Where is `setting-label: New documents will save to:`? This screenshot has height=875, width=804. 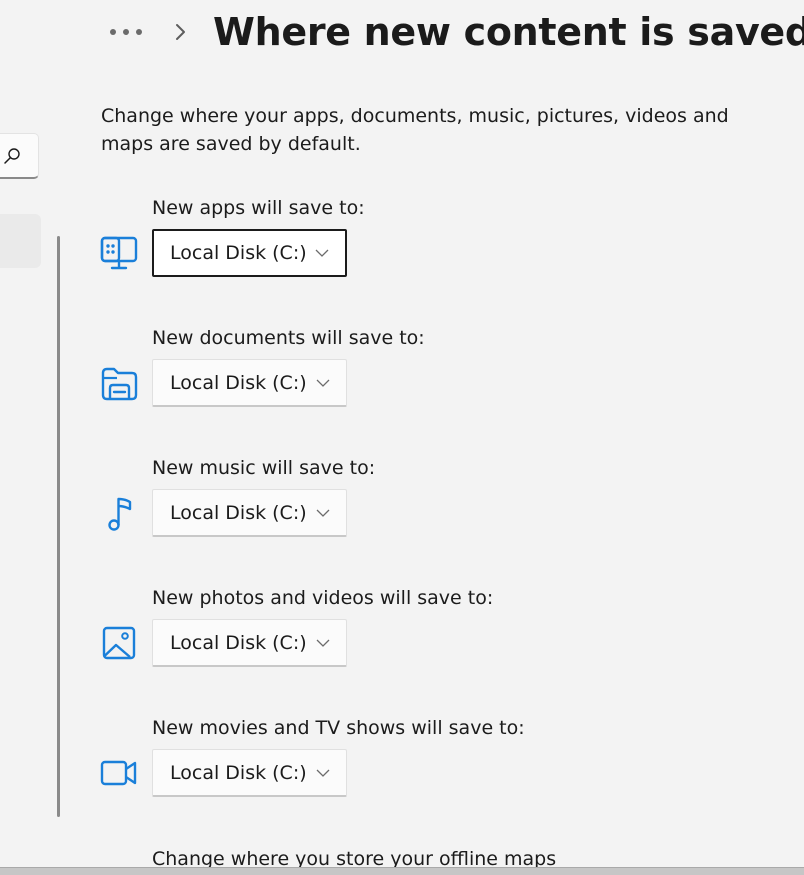 setting-label: New documents will save to: is located at coordinates (288, 338).